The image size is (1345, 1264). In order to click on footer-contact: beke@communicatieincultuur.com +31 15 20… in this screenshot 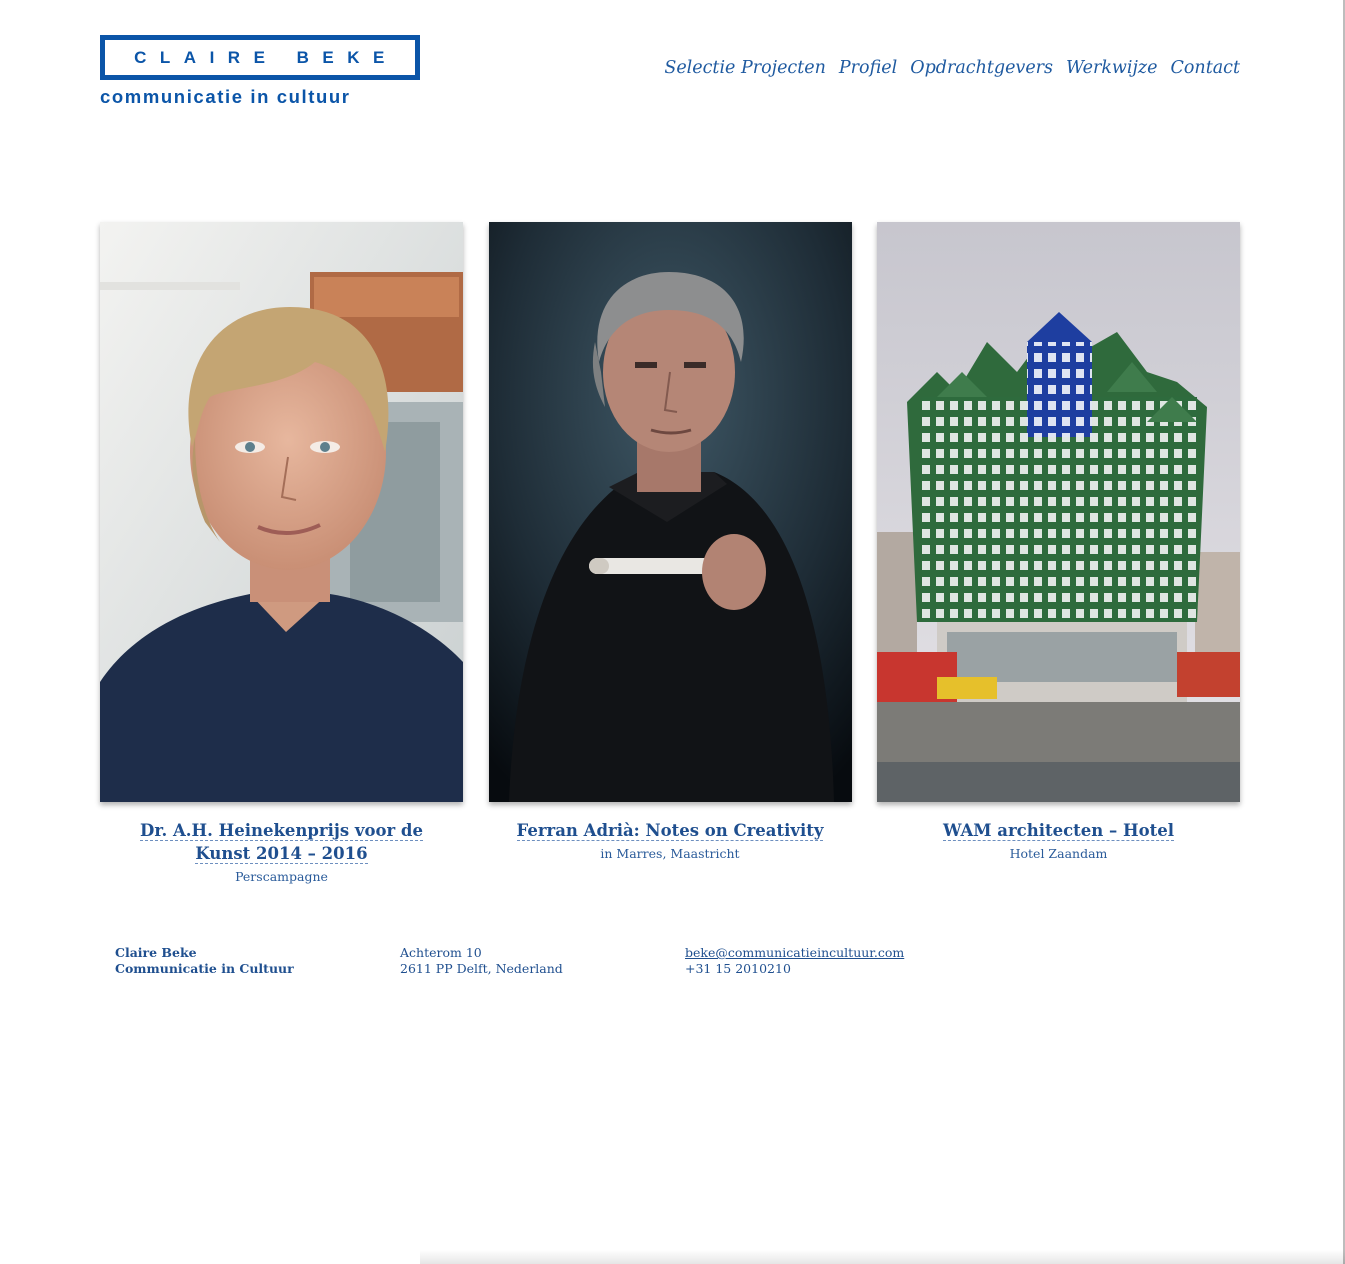, I will do `click(794, 961)`.